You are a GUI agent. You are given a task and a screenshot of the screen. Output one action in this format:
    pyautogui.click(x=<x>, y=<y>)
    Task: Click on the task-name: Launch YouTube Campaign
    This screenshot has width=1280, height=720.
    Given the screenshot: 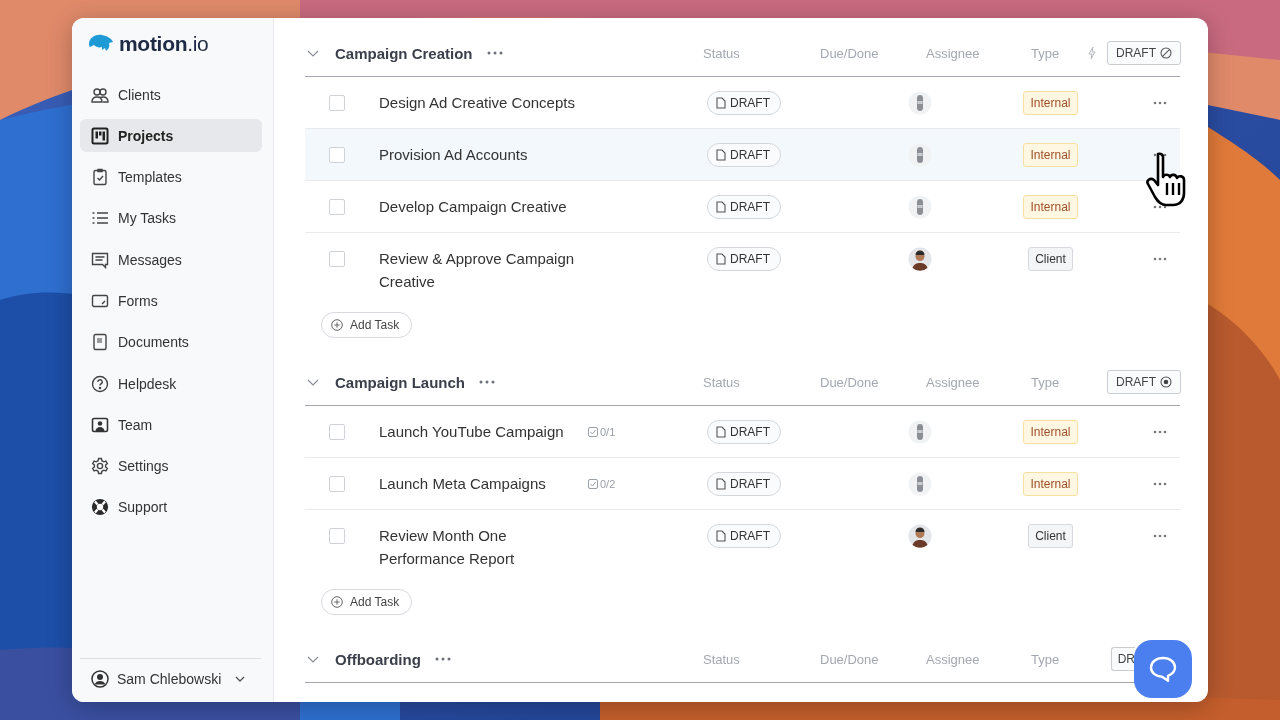 What is the action you would take?
    pyautogui.click(x=481, y=431)
    